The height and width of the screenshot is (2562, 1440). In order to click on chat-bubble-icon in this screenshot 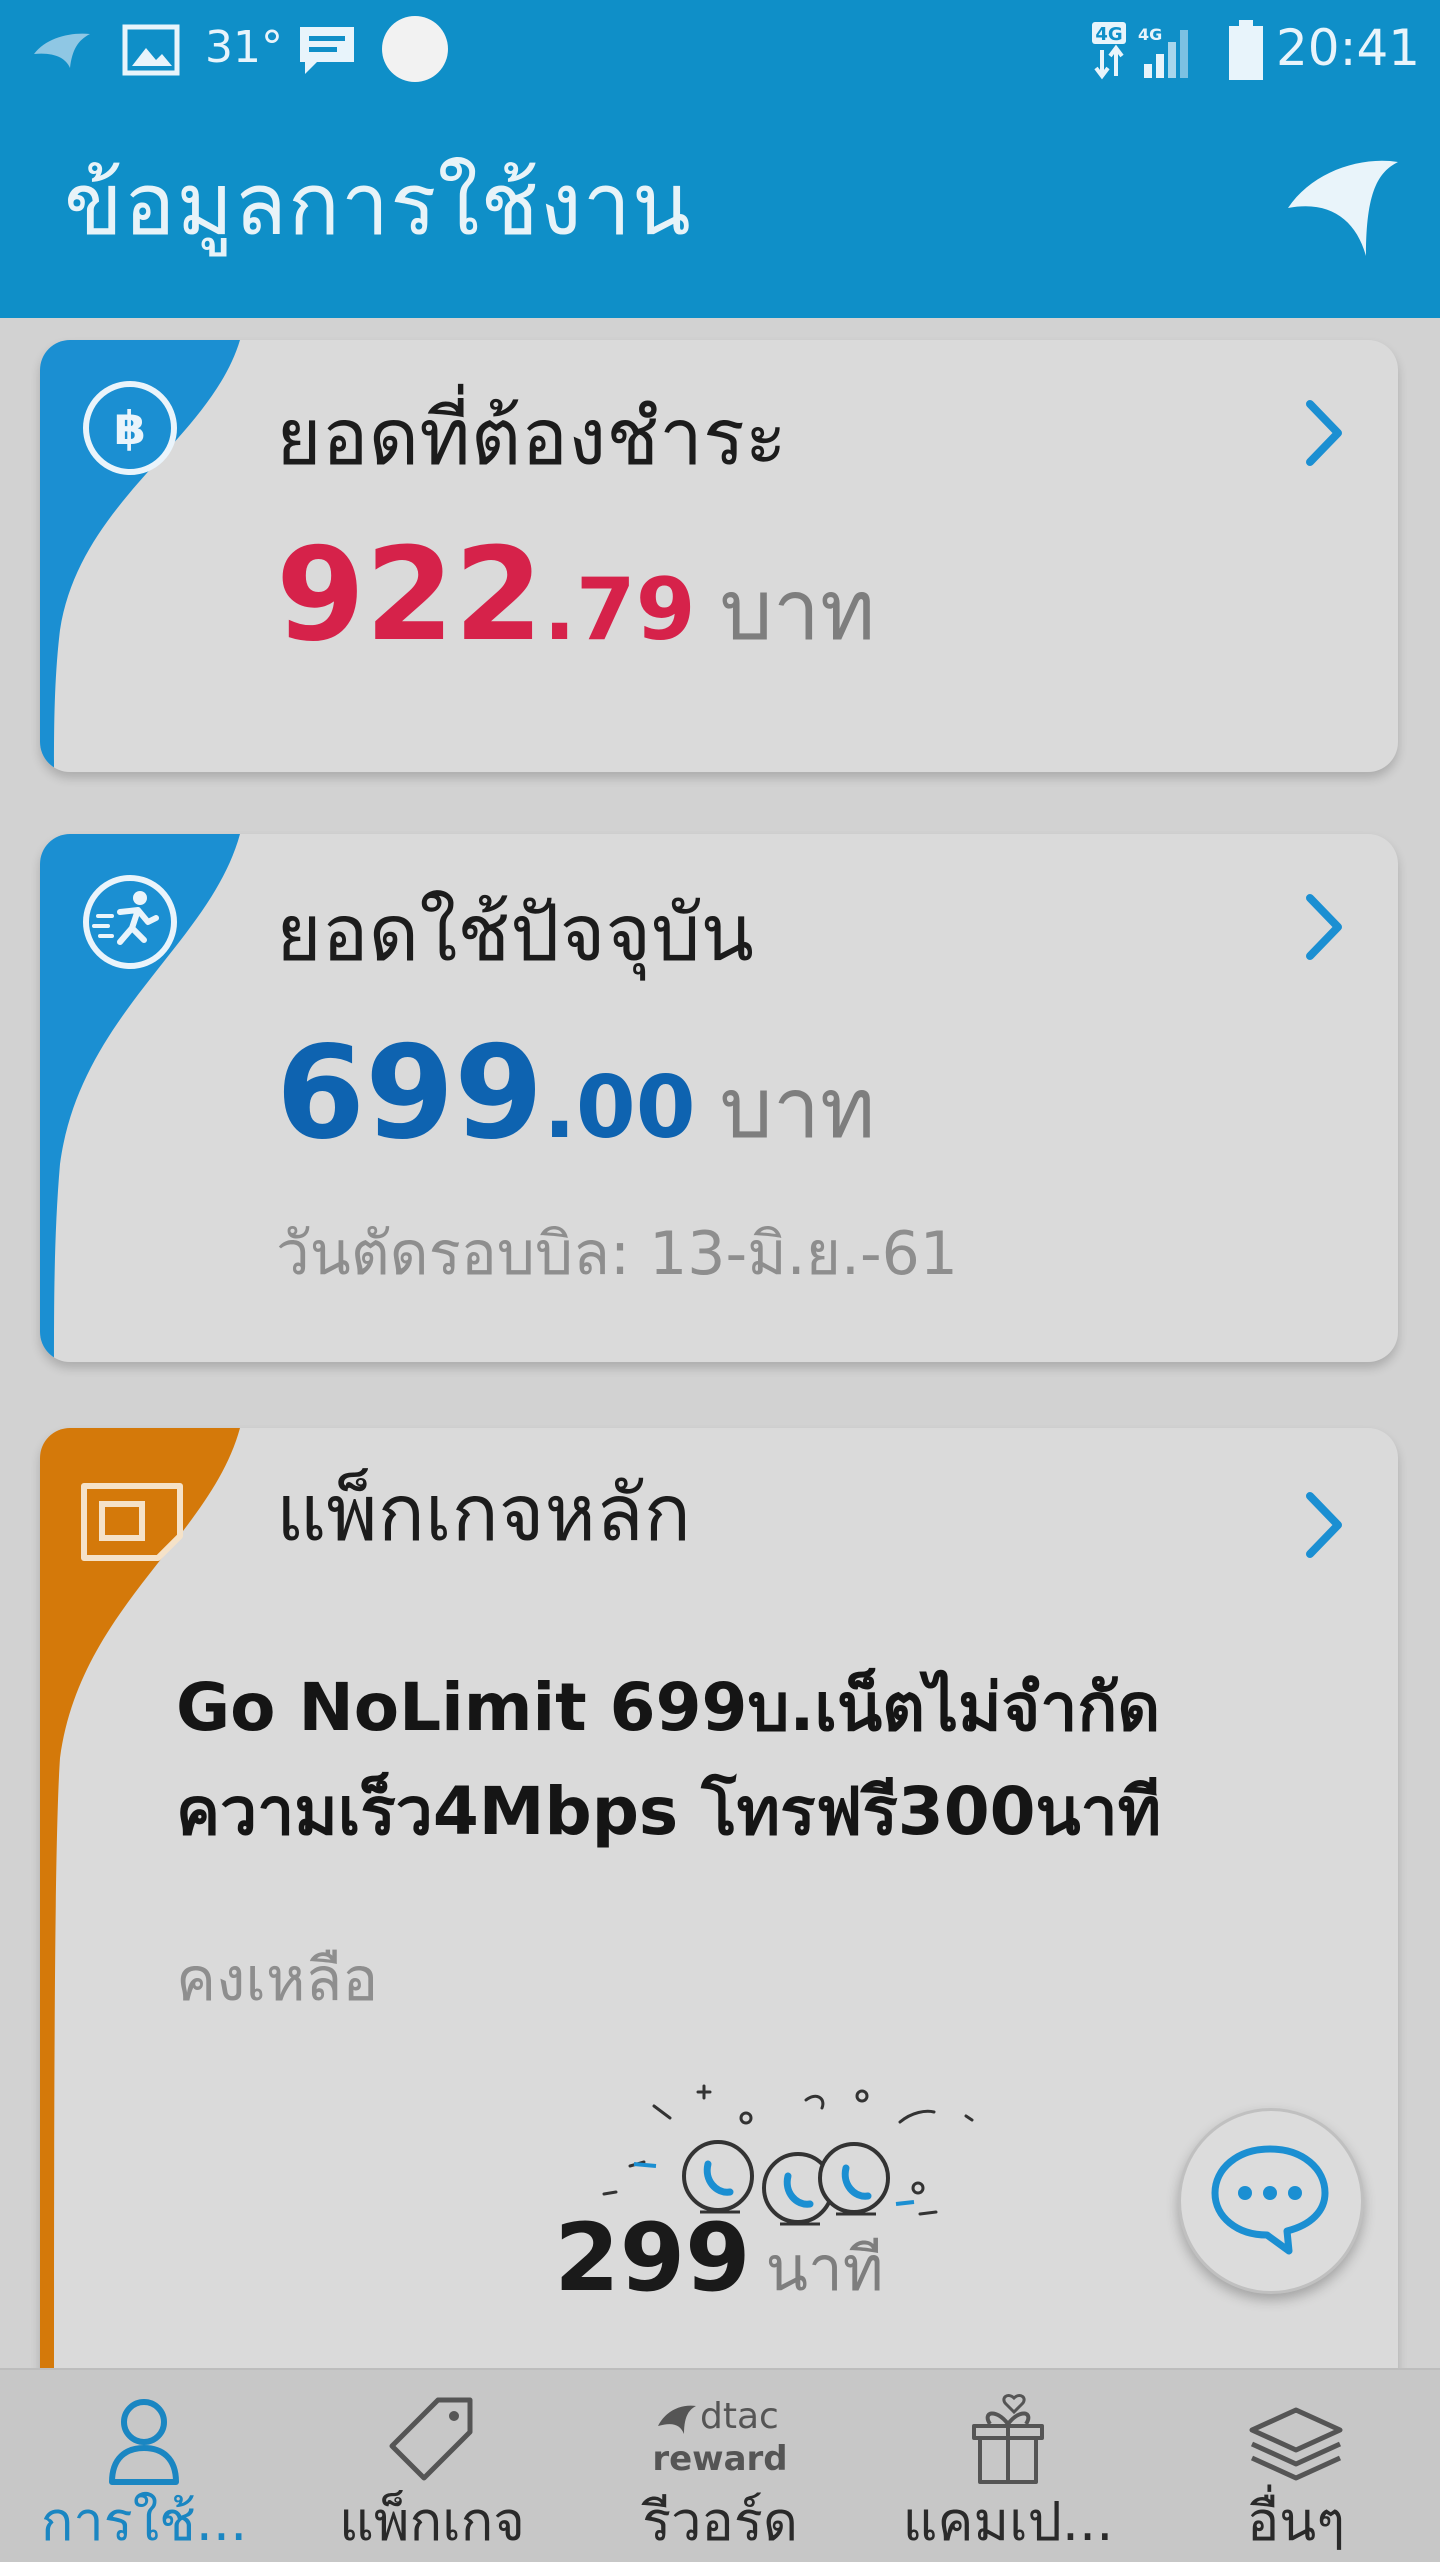, I will do `click(1270, 2200)`.